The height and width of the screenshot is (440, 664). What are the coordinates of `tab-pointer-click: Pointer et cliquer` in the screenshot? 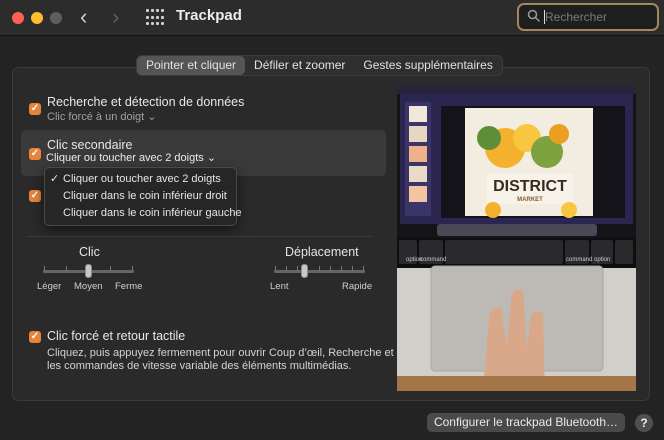 It's located at (191, 65).